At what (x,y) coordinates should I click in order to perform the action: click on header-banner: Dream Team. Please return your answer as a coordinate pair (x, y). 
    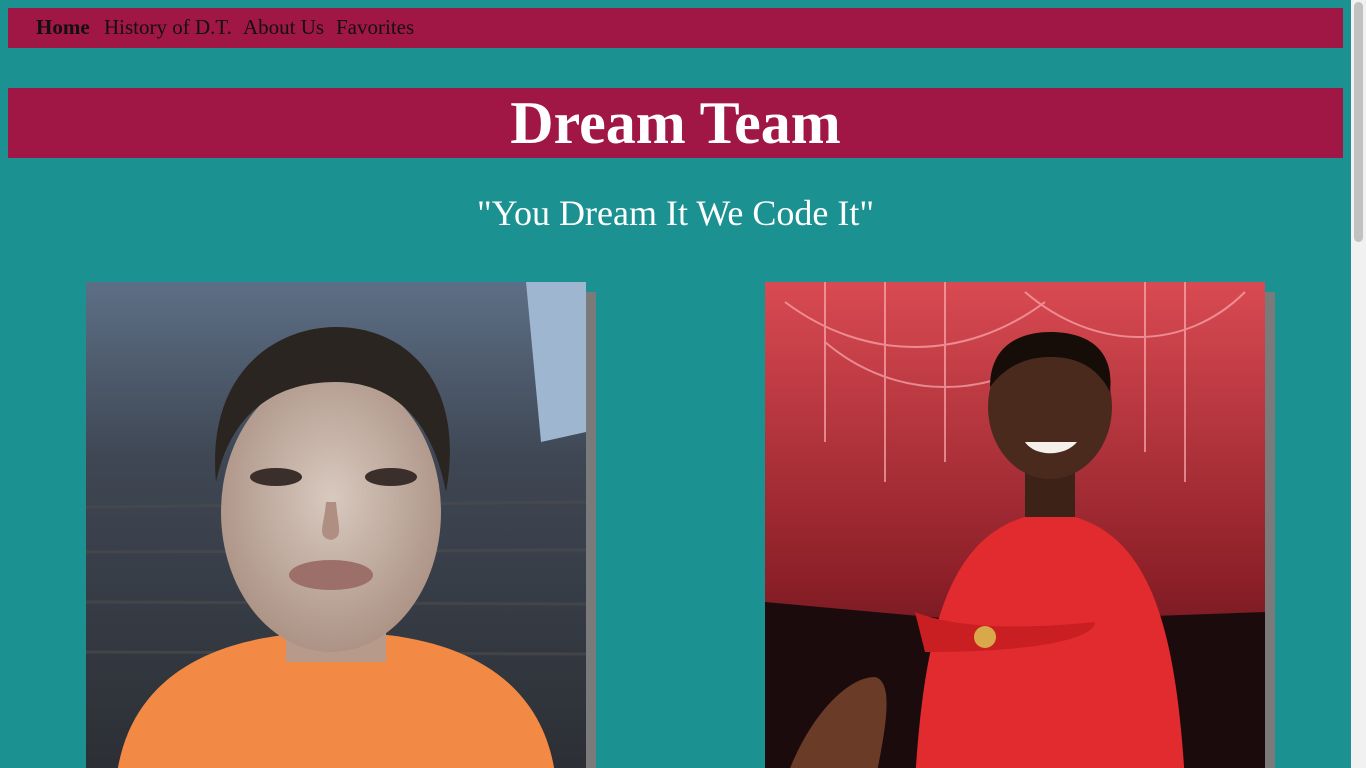
    Looking at the image, I should click on (675, 123).